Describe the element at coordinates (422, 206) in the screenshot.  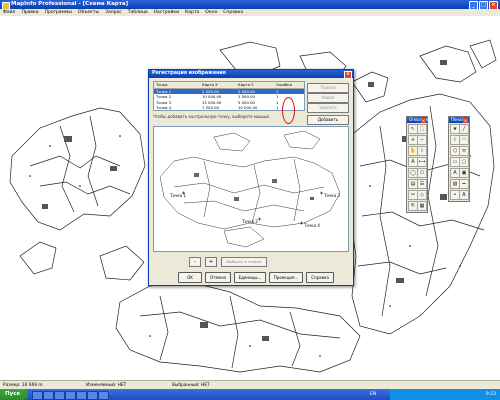
I see `graph-icon: ▦` at that location.